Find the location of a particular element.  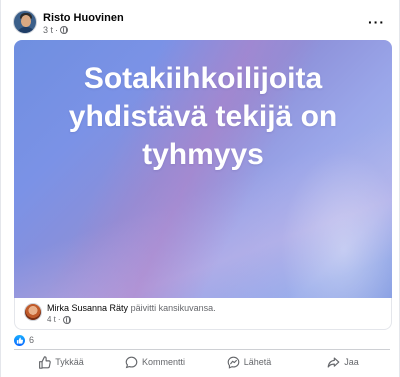

post-time: 3 t is located at coordinates (48, 30).